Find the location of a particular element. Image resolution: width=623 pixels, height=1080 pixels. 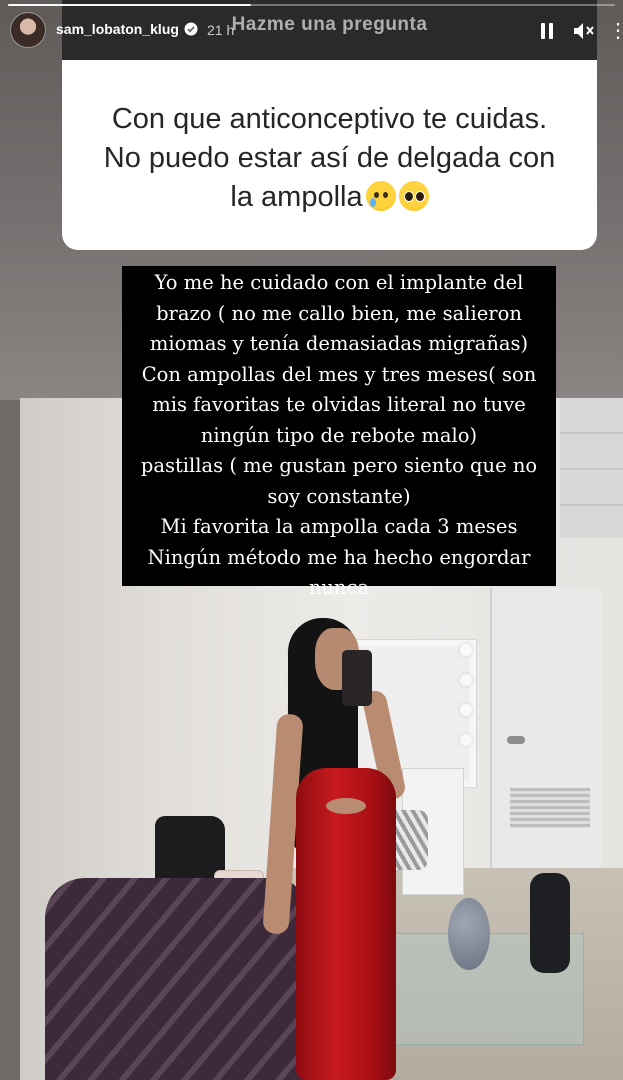

more-options-icon: ⋮ is located at coordinates (615, 31).